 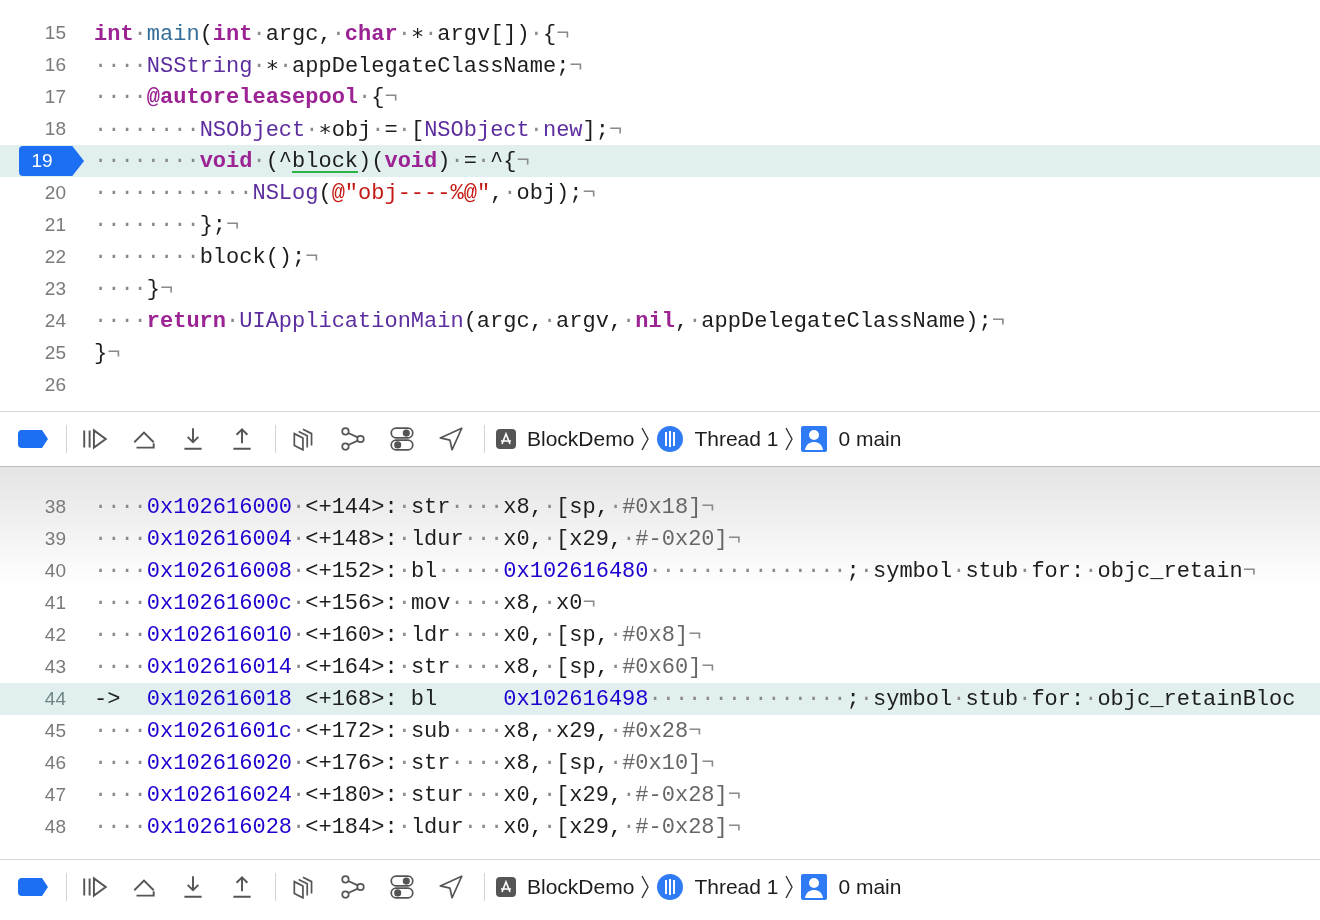 What do you see at coordinates (206, 257) in the screenshot?
I see `code-text: ········block();¬` at bounding box center [206, 257].